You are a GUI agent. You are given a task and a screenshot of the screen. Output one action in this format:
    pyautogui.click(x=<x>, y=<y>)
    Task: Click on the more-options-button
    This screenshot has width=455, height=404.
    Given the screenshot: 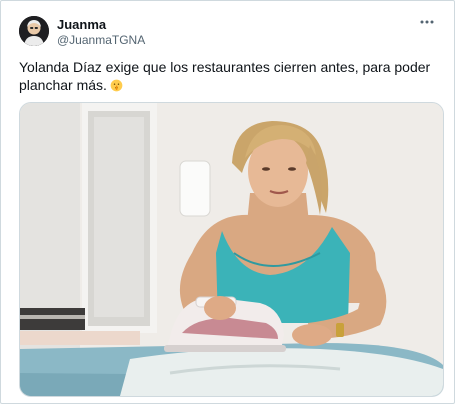 What is the action you would take?
    pyautogui.click(x=427, y=22)
    